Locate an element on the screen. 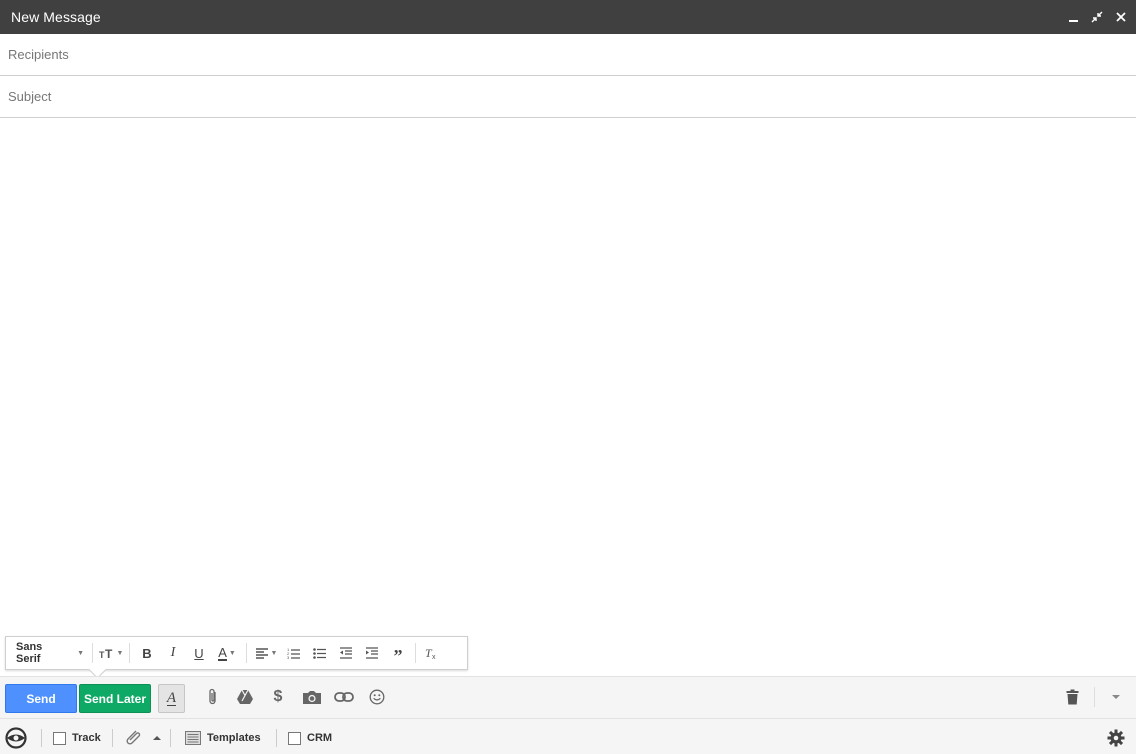 This screenshot has width=1136, height=754. title-bar: New Message is located at coordinates (568, 17).